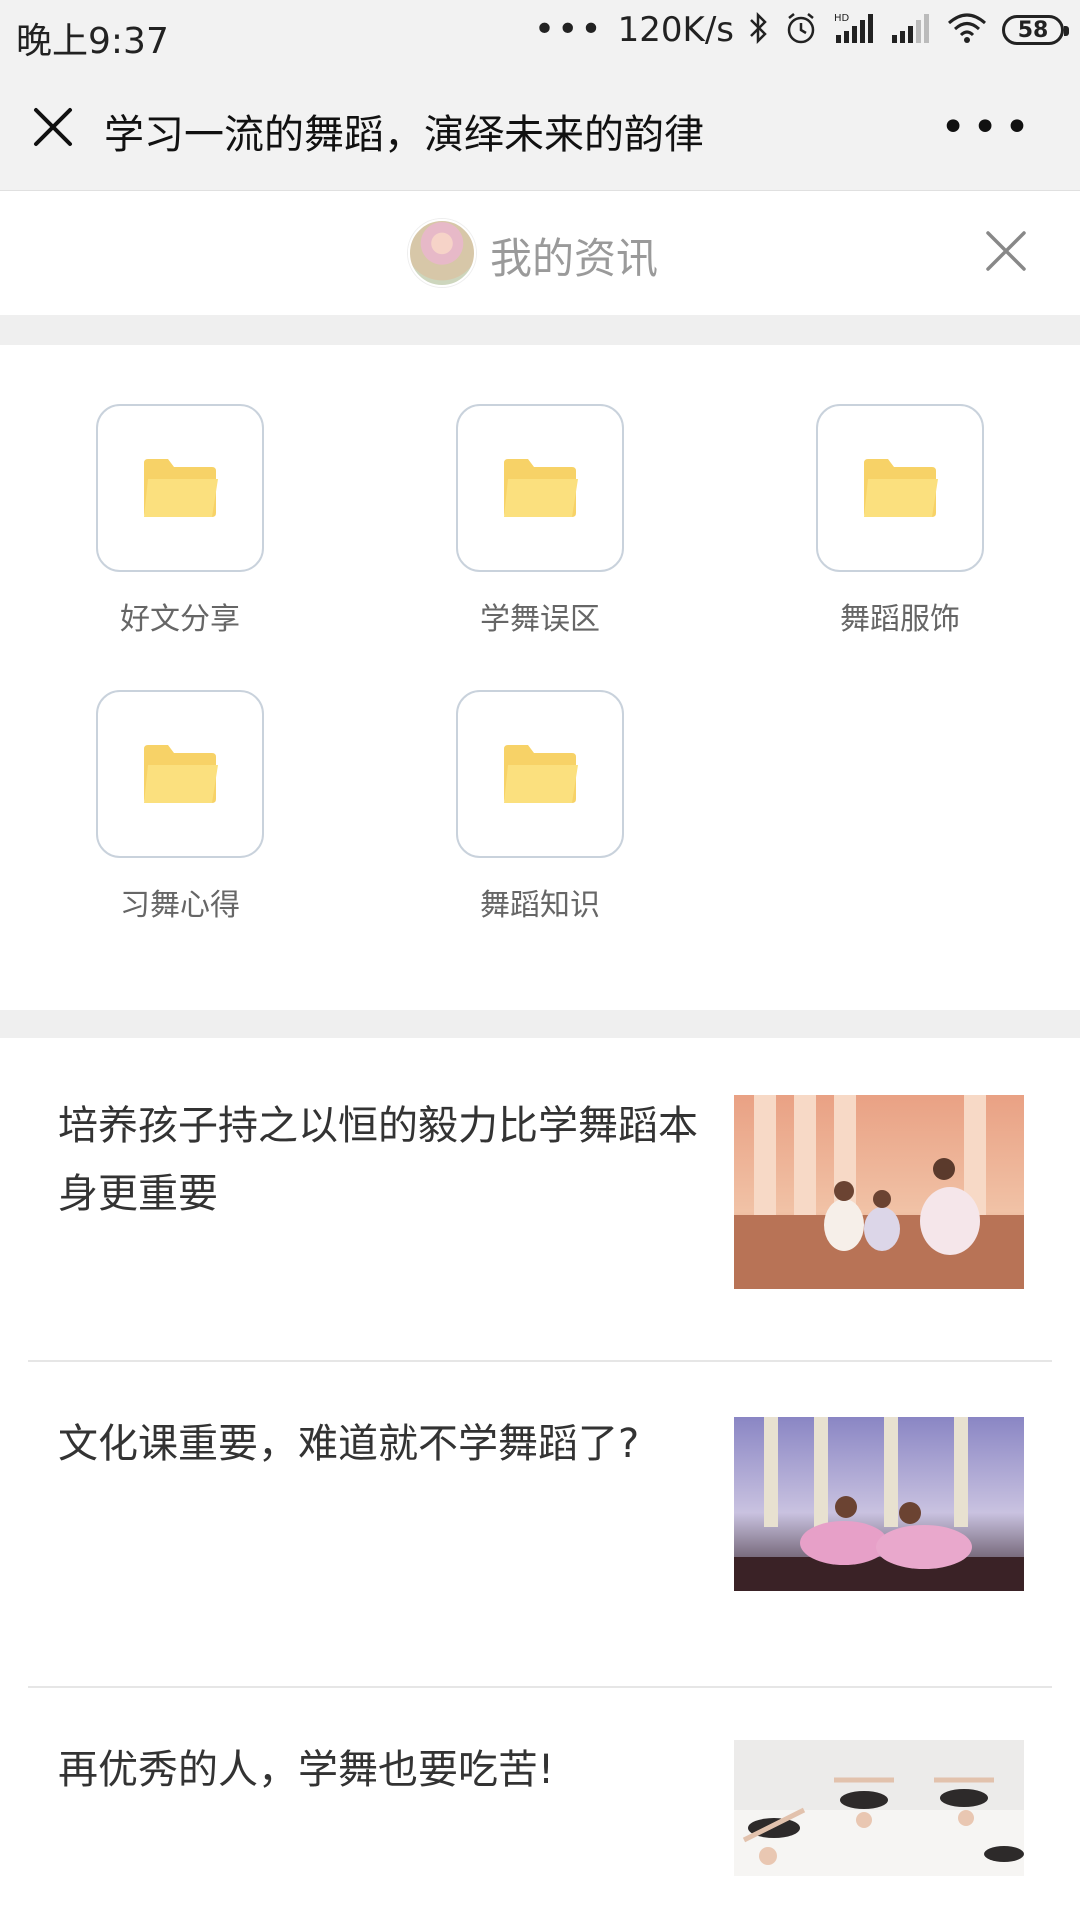 The width and height of the screenshot is (1080, 1920). I want to click on category-xuewu-wuqu: 学舞误区, so click(540, 521).